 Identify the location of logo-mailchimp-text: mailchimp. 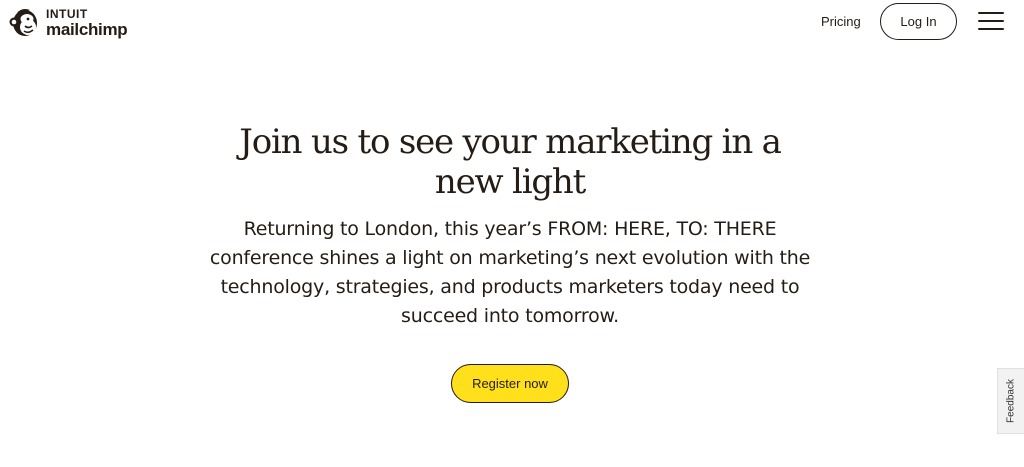
(87, 29).